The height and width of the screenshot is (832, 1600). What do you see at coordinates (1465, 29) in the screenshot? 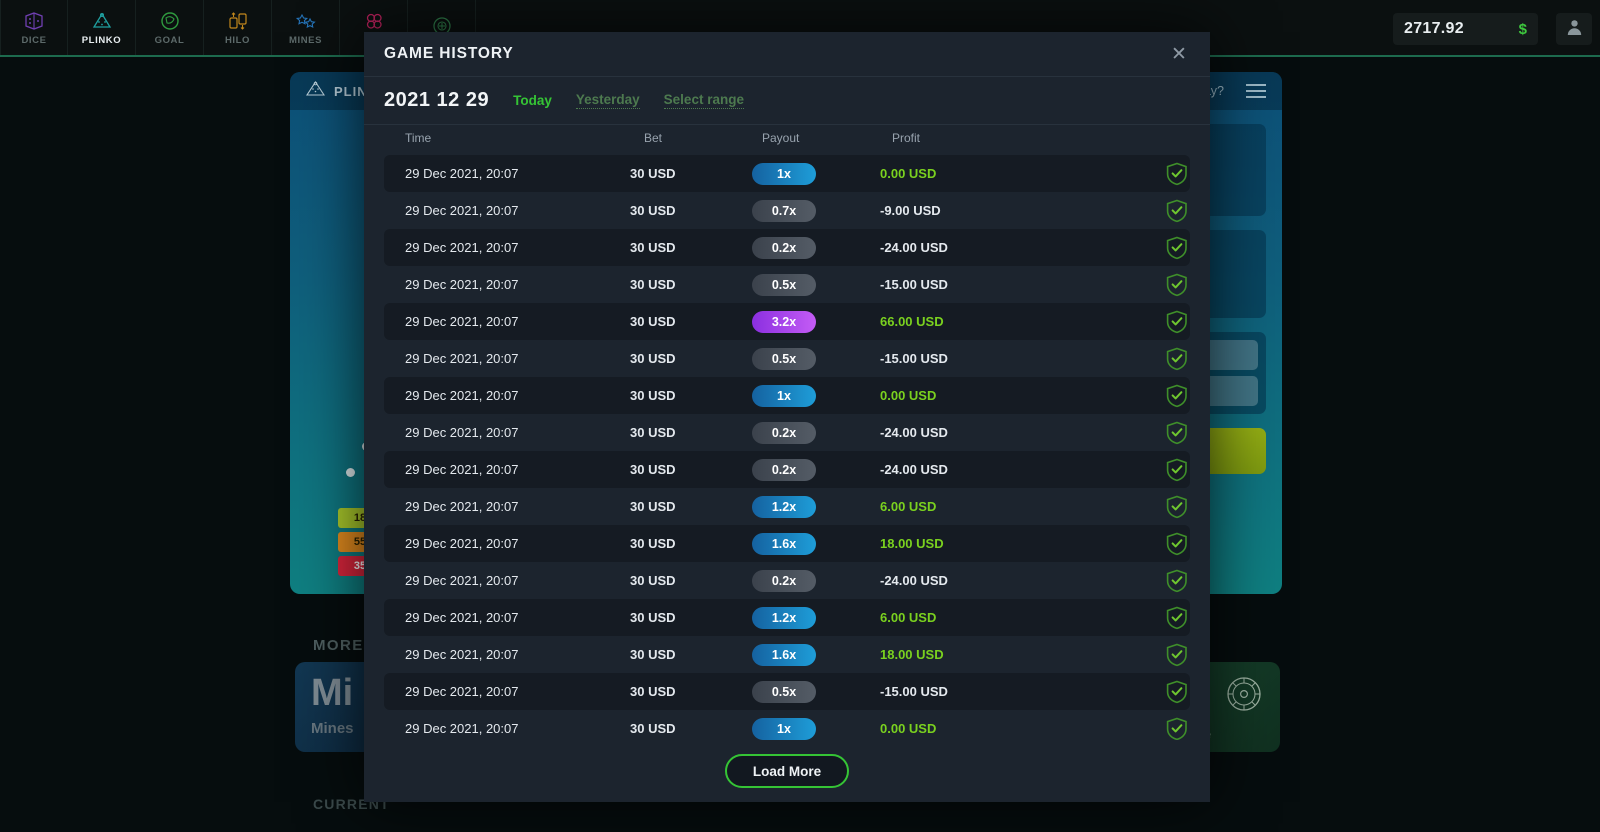
I see `balance-display: 2717.92 $` at bounding box center [1465, 29].